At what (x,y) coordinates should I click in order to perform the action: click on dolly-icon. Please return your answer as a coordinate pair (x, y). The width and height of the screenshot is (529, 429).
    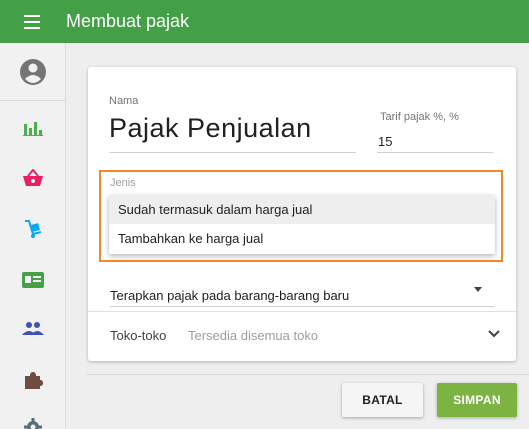
    Looking at the image, I should click on (33, 229).